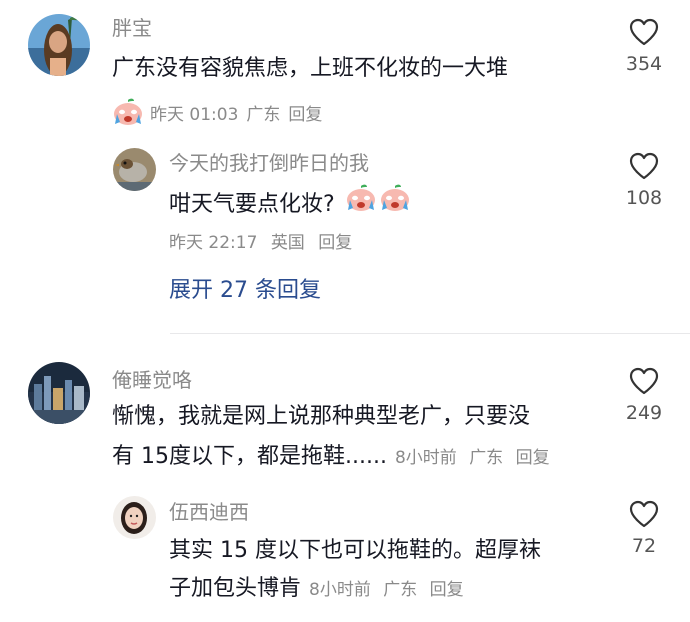  Describe the element at coordinates (400, 590) in the screenshot. I see `reply-location: 广东` at that location.